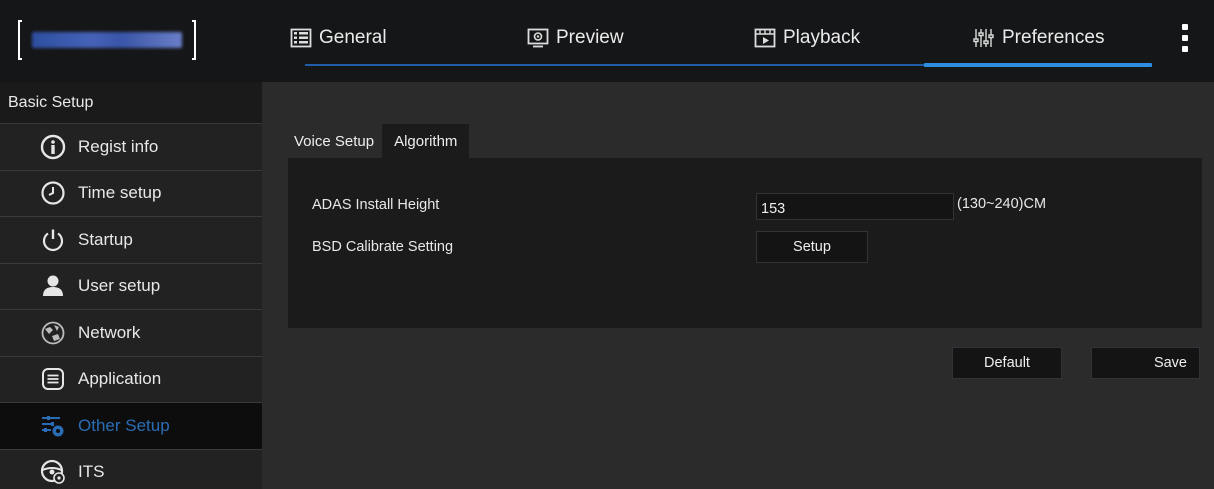 The height and width of the screenshot is (489, 1214). I want to click on sidebar-item-regist-info: Regist info, so click(131, 147).